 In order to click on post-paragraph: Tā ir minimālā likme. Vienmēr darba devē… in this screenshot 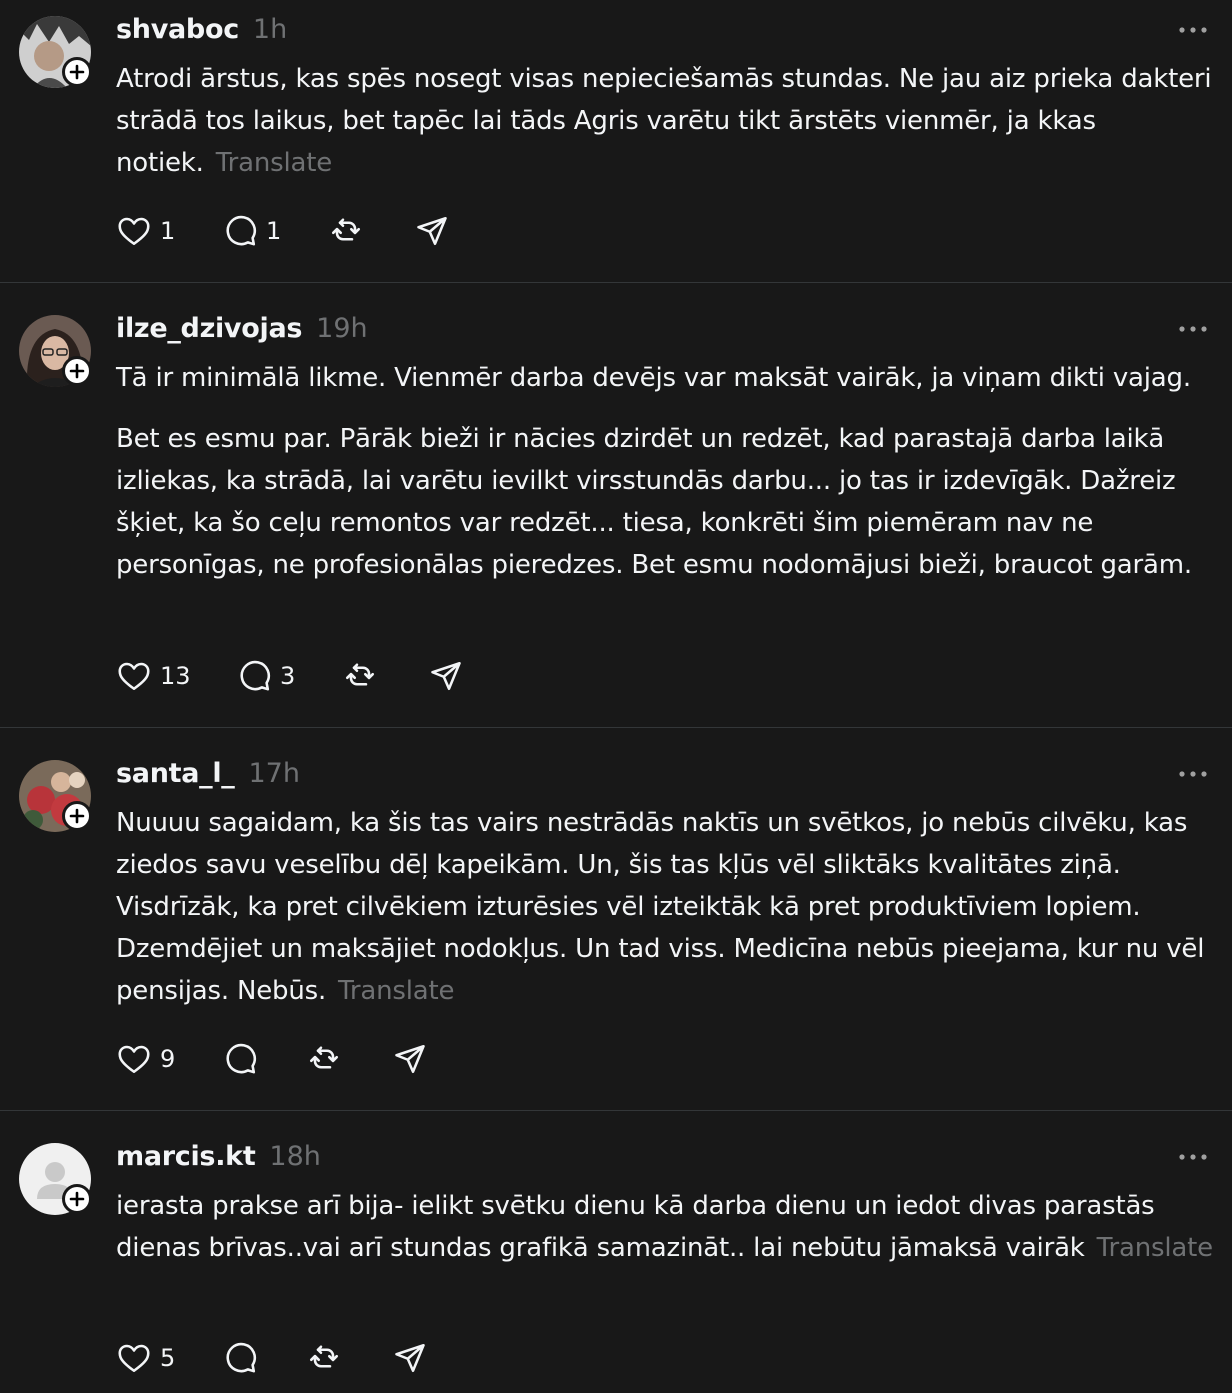, I will do `click(653, 378)`.